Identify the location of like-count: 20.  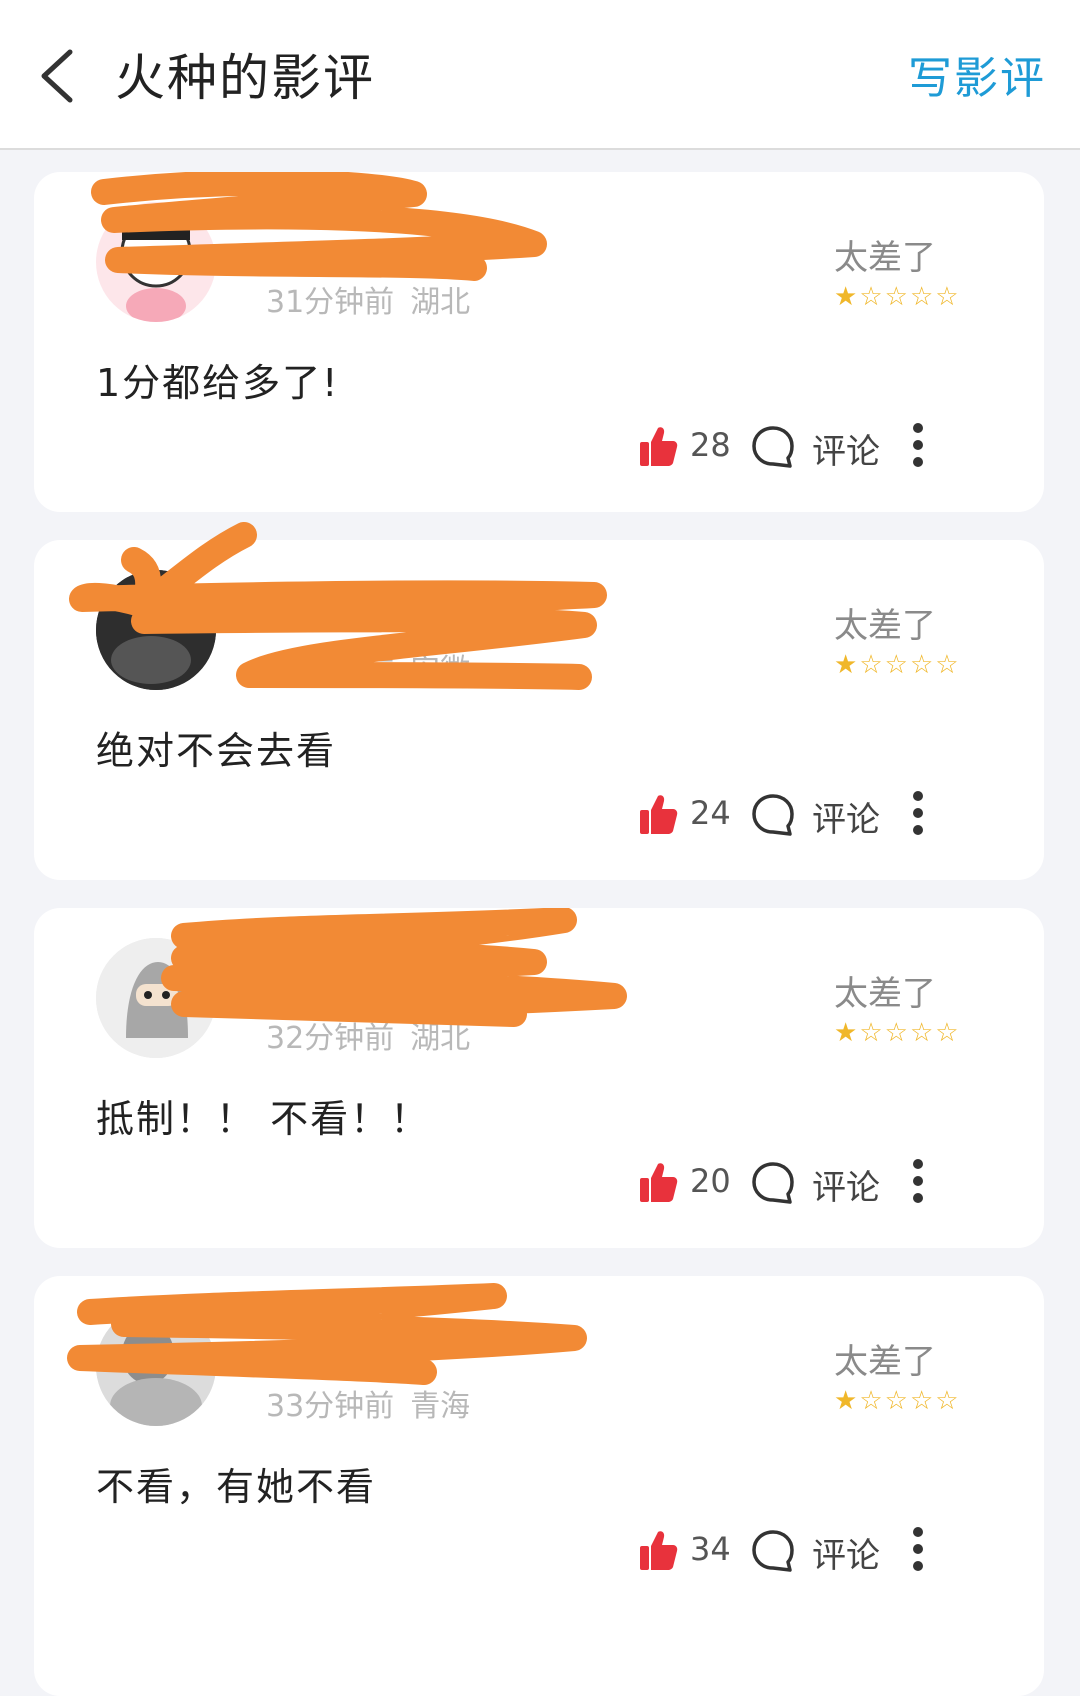
(710, 1181).